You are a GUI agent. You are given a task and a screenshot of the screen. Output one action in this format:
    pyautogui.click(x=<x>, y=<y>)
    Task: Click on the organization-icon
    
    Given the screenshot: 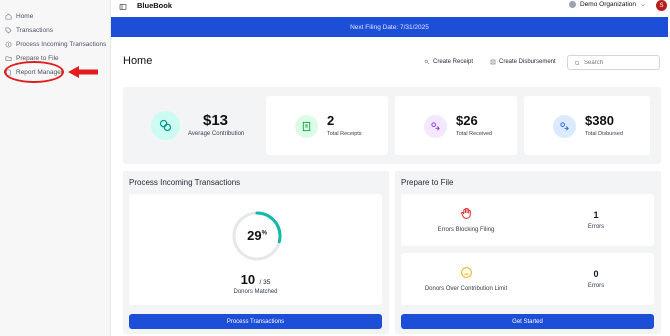 What is the action you would take?
    pyautogui.click(x=572, y=4)
    